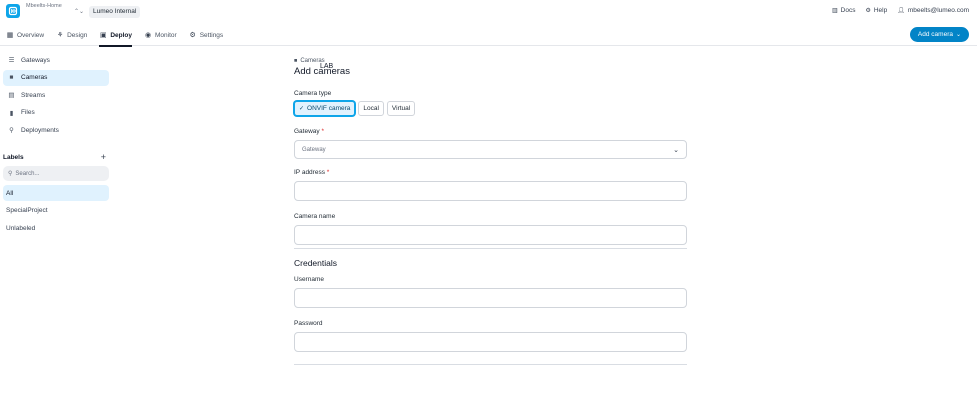  What do you see at coordinates (490, 191) in the screenshot?
I see `ip-address-input` at bounding box center [490, 191].